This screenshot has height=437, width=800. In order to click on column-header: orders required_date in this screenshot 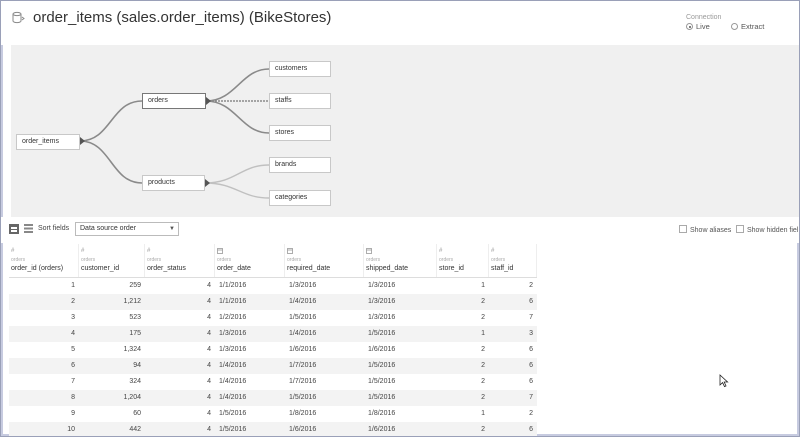, I will do `click(324, 260)`.